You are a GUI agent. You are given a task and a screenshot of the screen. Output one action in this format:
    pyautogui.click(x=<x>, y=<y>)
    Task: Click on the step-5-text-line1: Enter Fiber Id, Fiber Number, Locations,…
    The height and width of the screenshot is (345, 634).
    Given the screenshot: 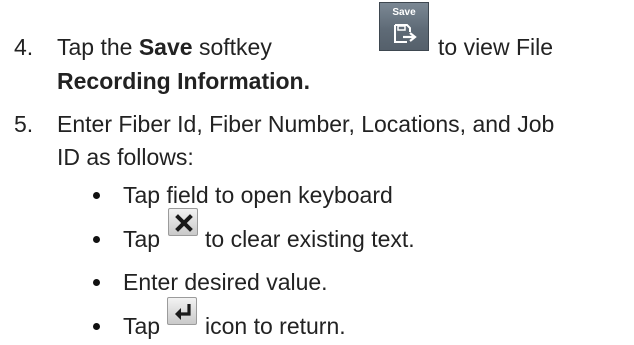 What is the action you would take?
    pyautogui.click(x=306, y=124)
    